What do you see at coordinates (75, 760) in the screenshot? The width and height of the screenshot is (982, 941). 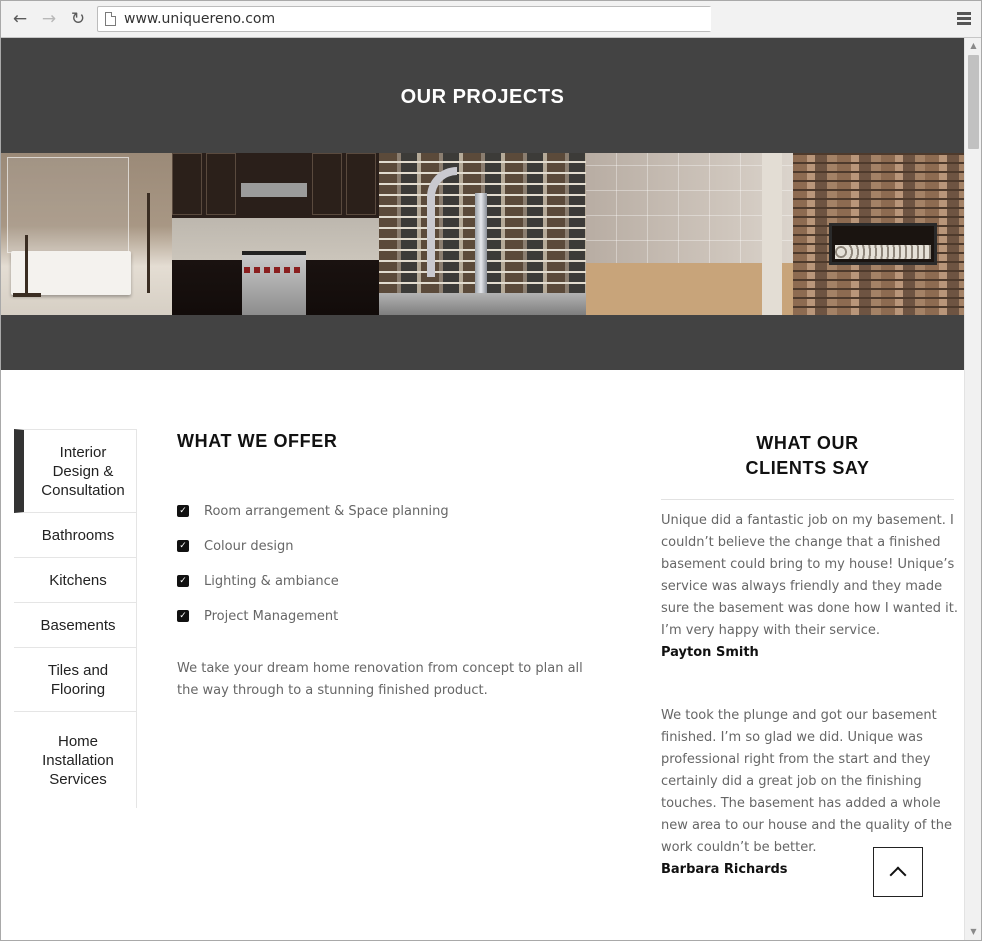 I see `tab-home-installation: Home Installation Services` at bounding box center [75, 760].